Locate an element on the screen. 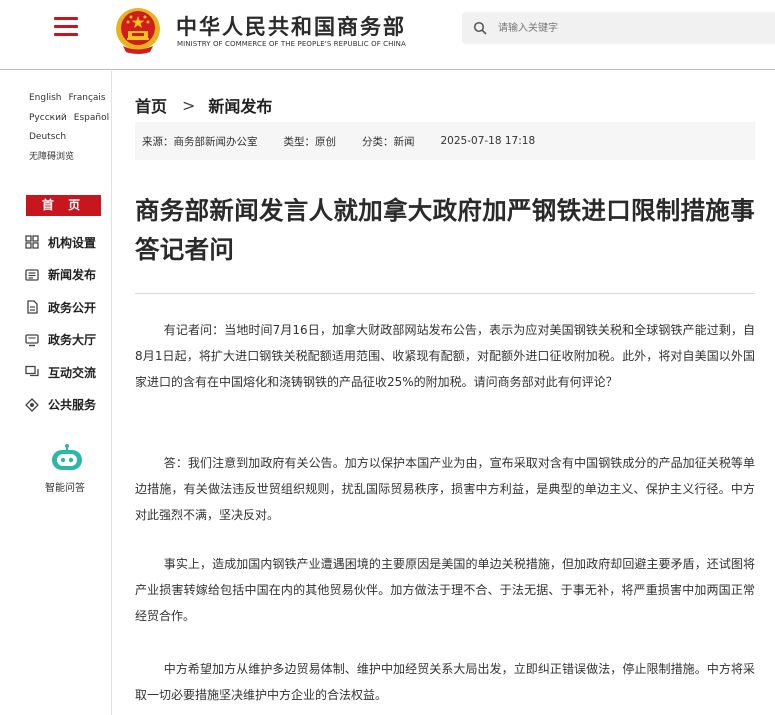  sidebar-nav: 机构设置 新闻发布 政务公开 政务大厅 互动交流 公共服务 is located at coordinates (67, 323).